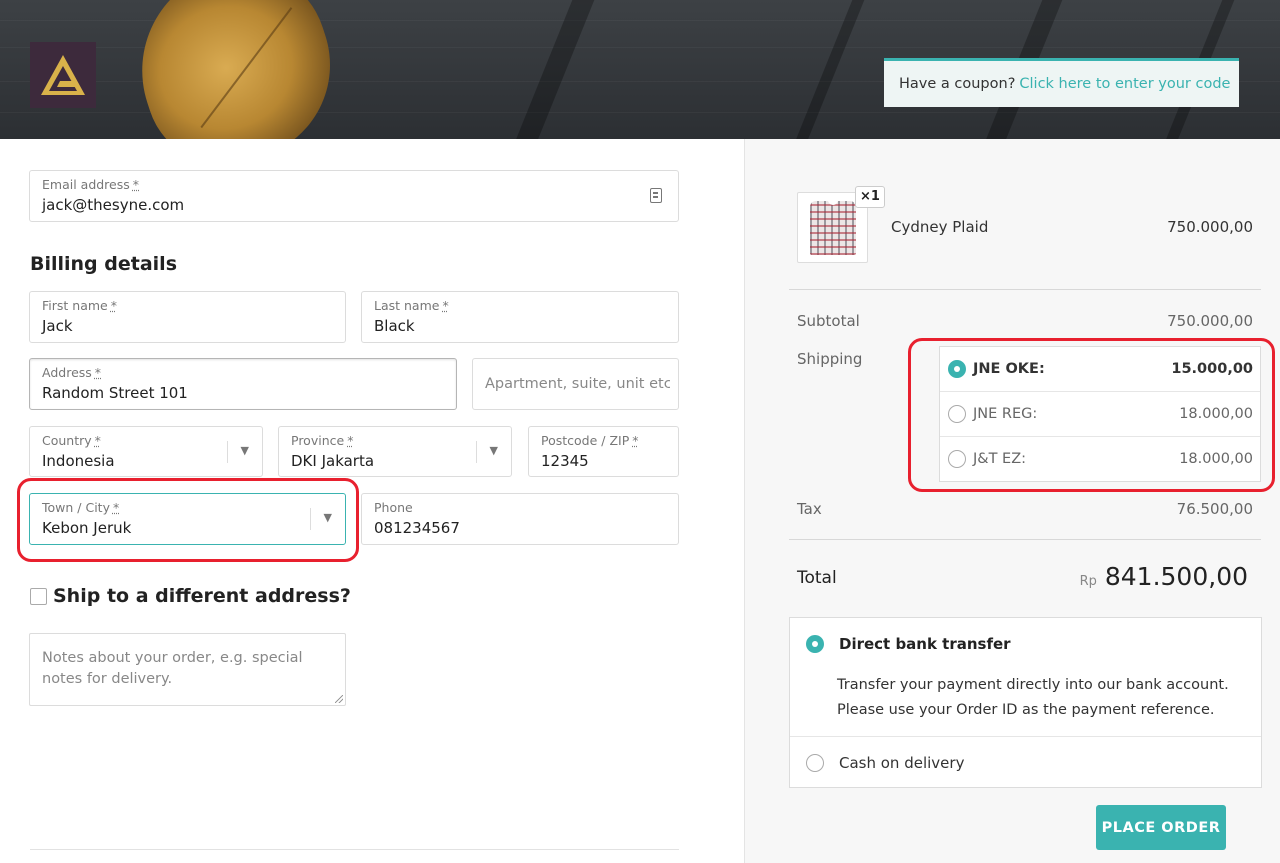  I want to click on country-value: Indonesia, so click(78, 461).